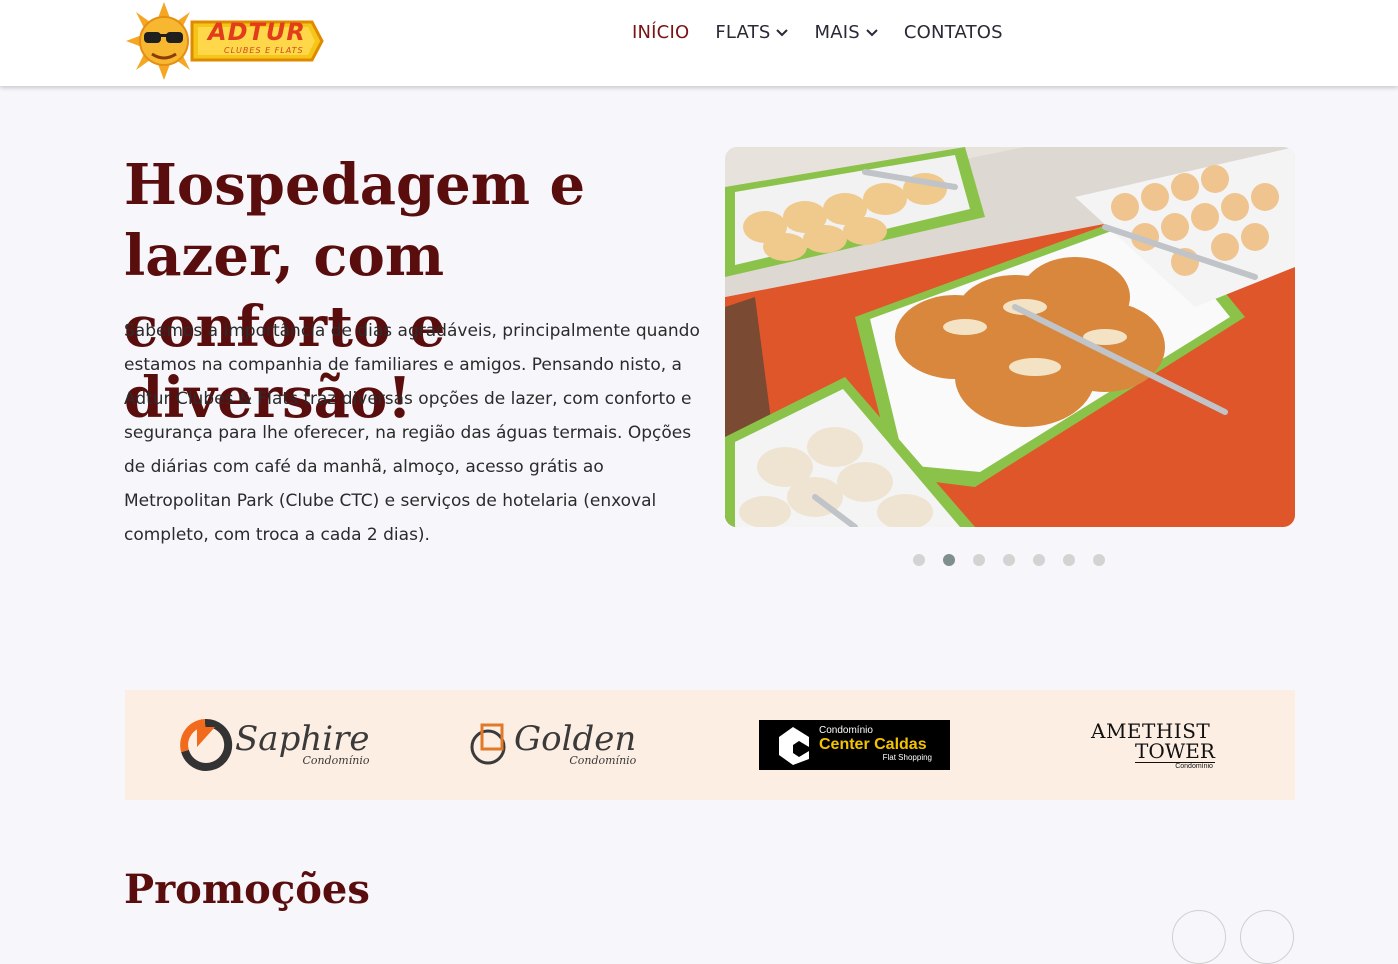 The image size is (1398, 964). I want to click on nav-label: INÍCIO, so click(661, 32).